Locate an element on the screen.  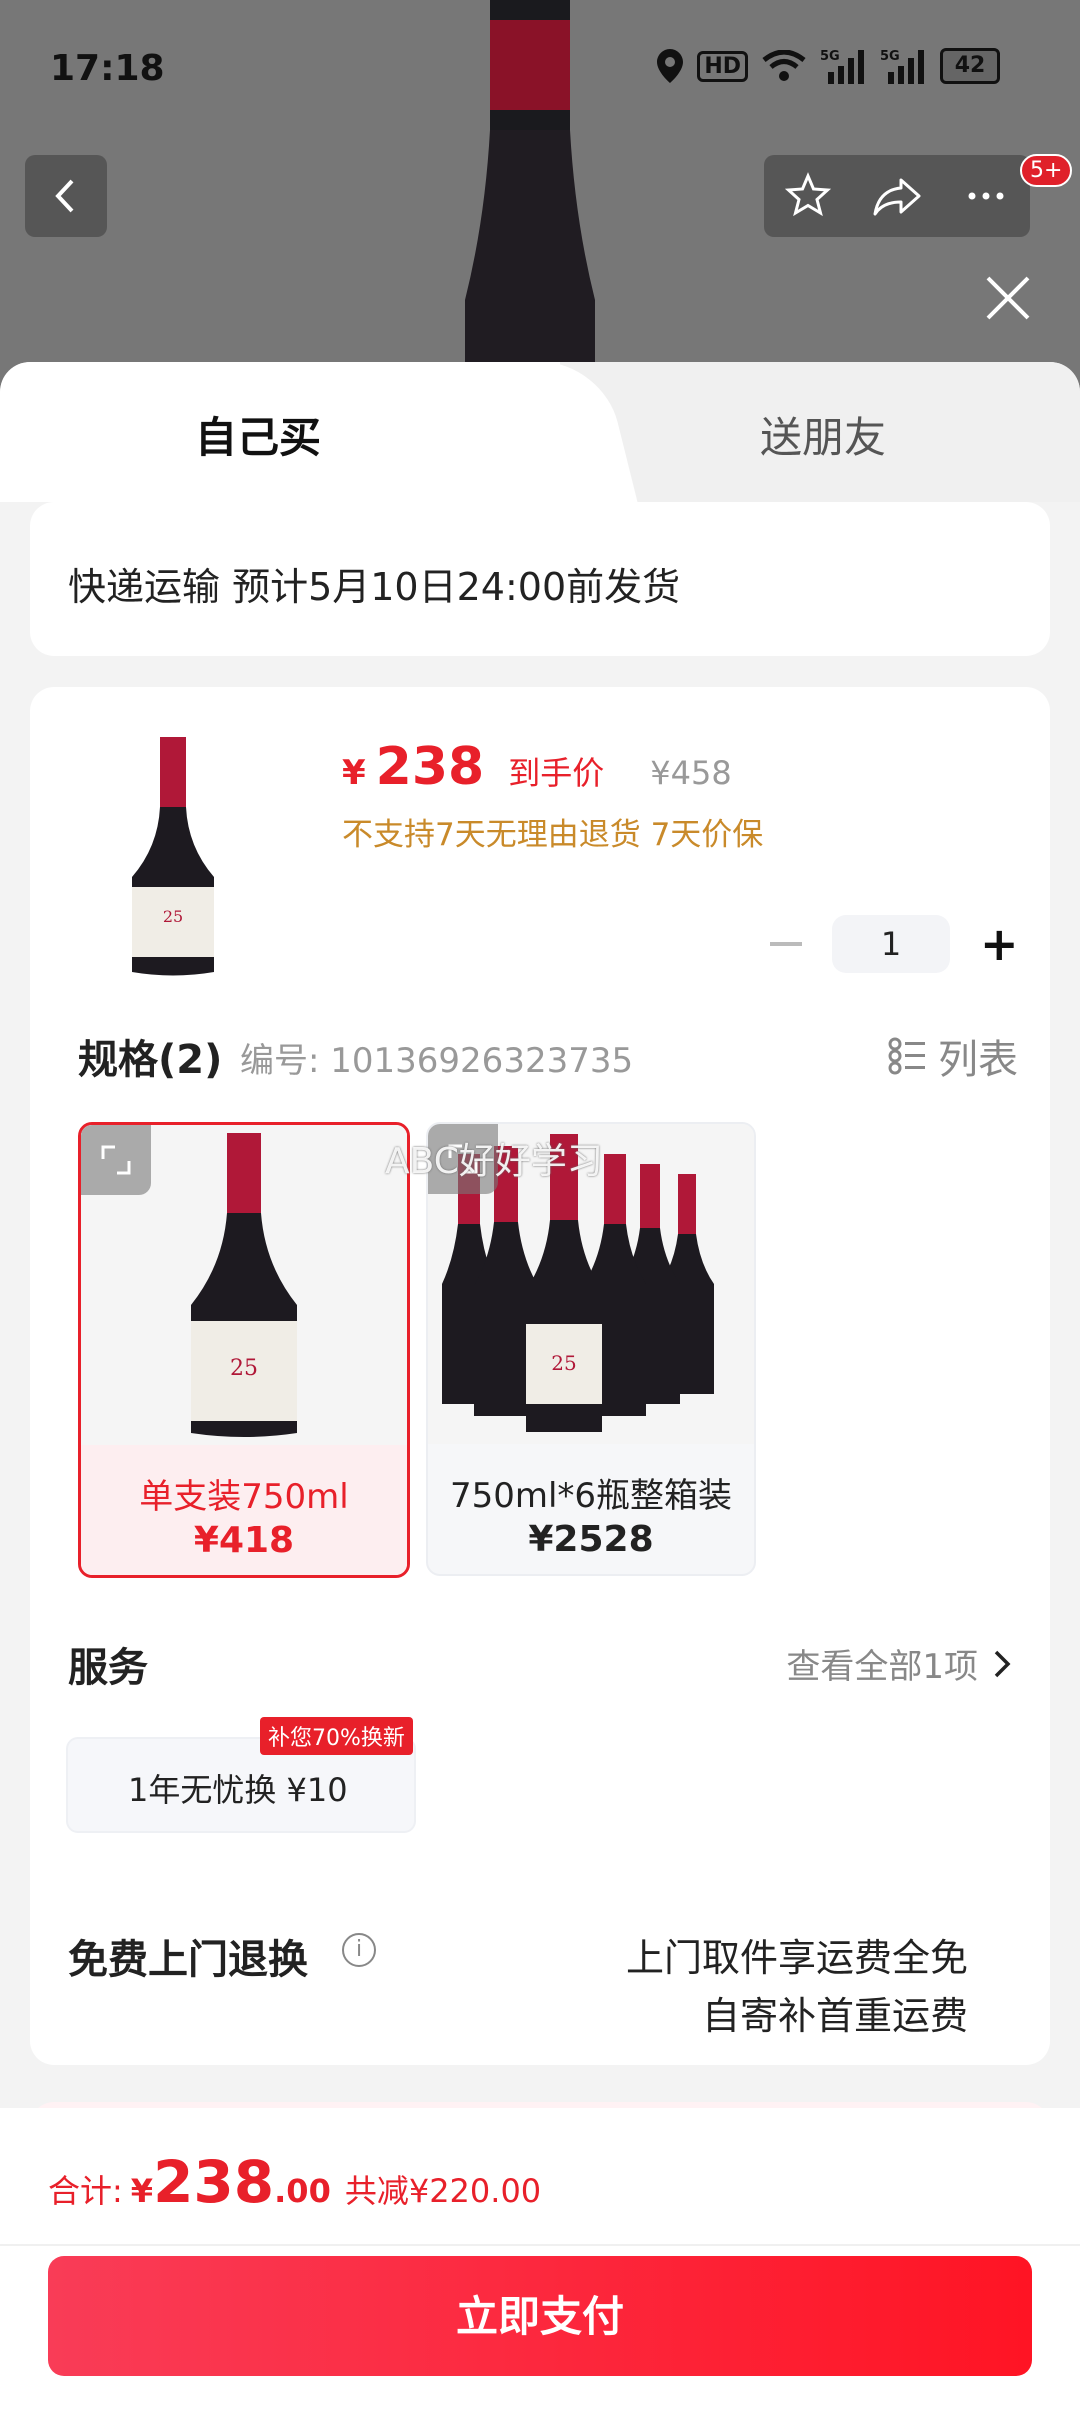
original-price: ¥458 is located at coordinates (691, 773).